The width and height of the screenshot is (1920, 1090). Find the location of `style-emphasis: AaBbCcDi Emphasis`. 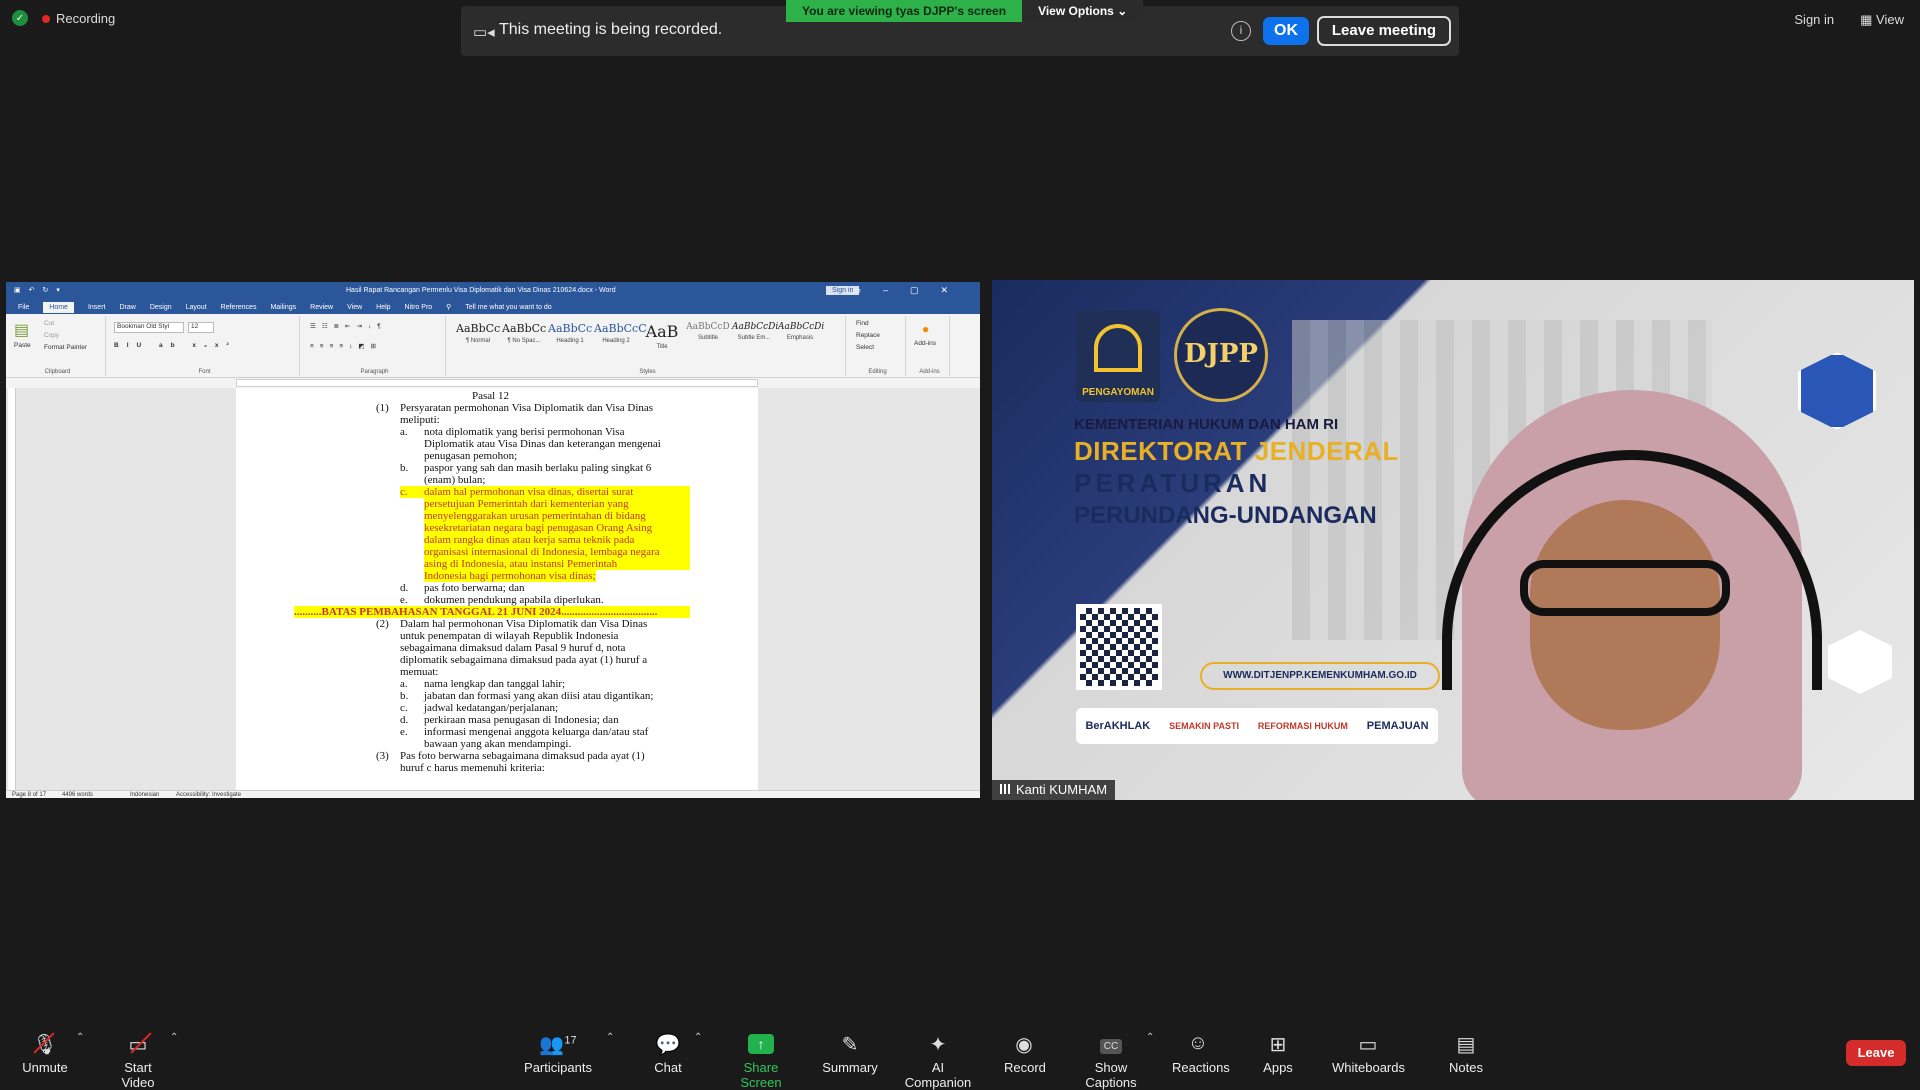

style-emphasis: AaBbCcDi Emphasis is located at coordinates (801, 331).